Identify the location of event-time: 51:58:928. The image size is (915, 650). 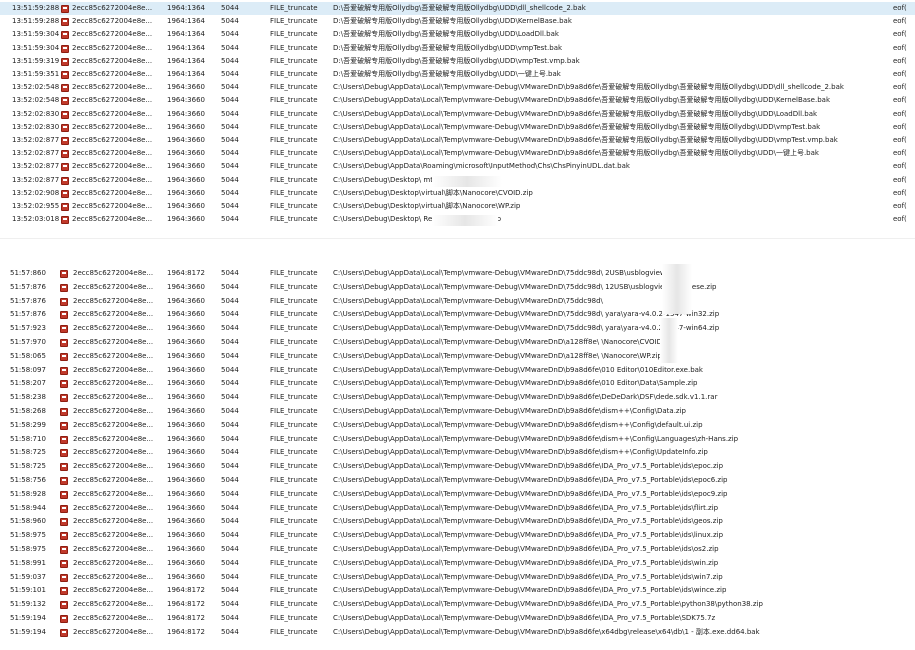
(28, 493).